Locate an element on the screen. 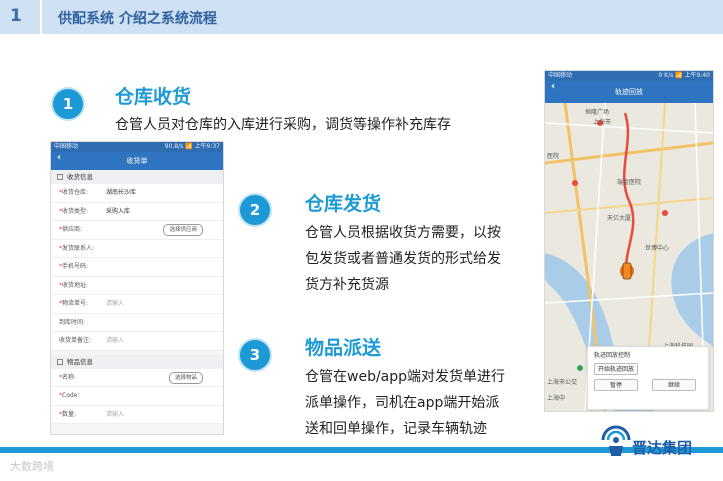  slide-number: 1 is located at coordinates (16, 16).